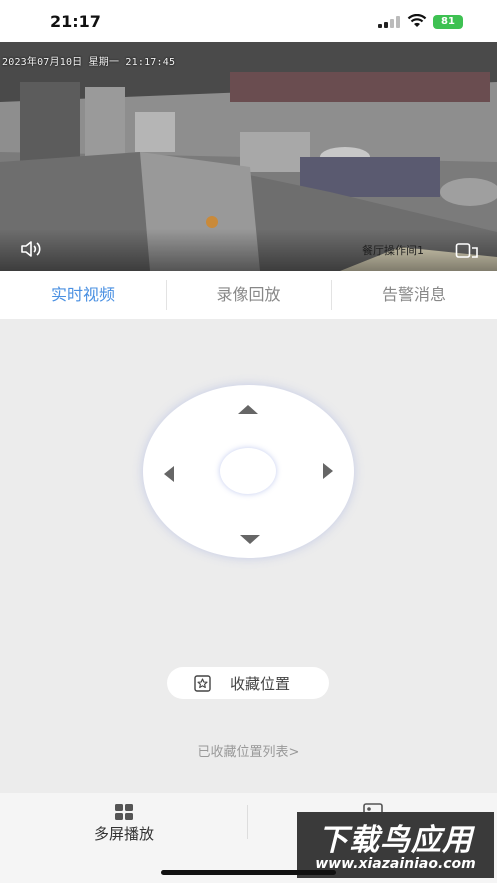  What do you see at coordinates (250, 539) in the screenshot?
I see `pan-down-icon` at bounding box center [250, 539].